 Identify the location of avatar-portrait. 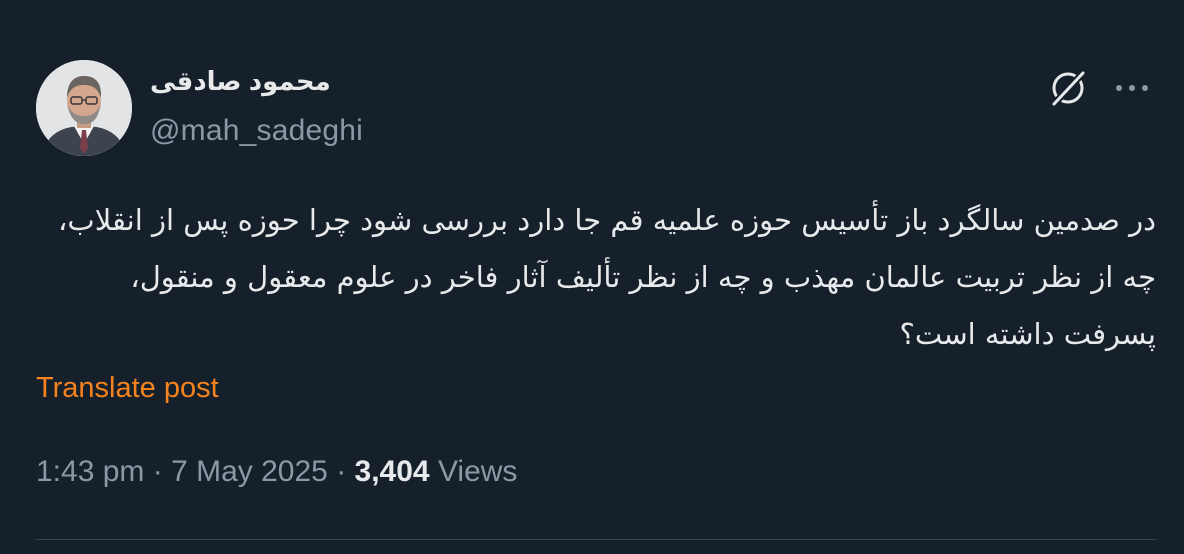
(84, 108).